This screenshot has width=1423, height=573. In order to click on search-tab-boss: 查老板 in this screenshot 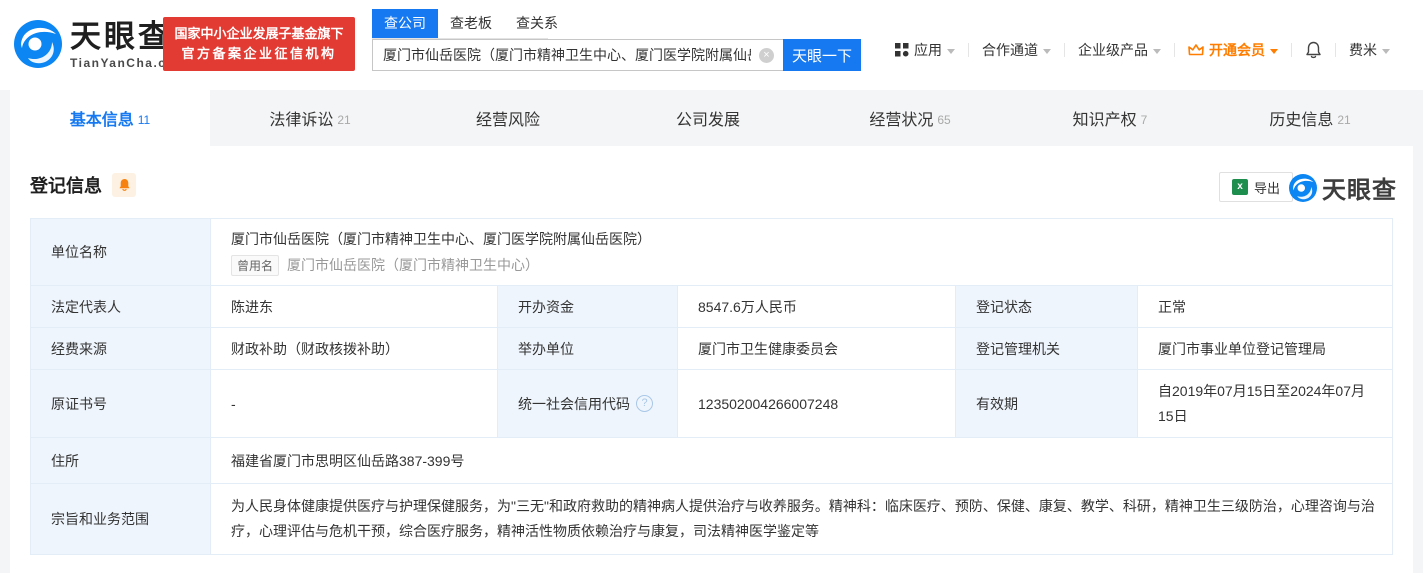, I will do `click(471, 23)`.